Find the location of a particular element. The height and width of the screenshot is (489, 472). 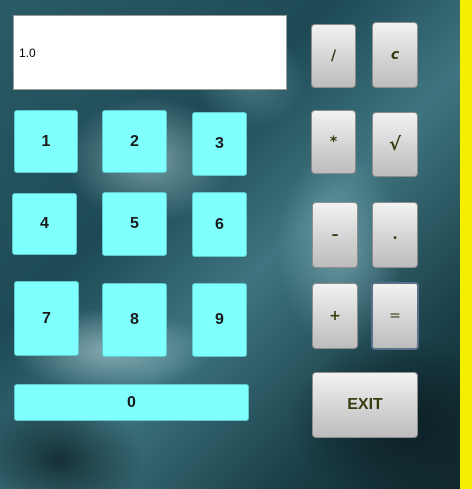

sqrt-button: √ is located at coordinates (395, 144).